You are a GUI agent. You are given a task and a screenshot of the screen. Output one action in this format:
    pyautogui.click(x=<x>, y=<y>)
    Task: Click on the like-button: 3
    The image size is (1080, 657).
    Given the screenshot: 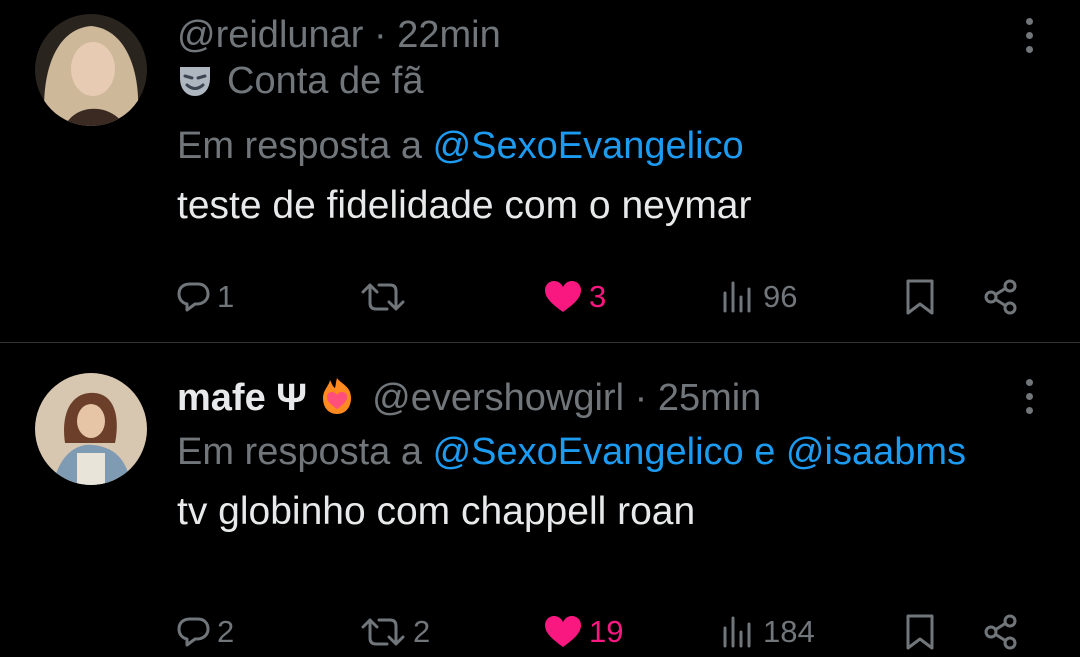 What is the action you would take?
    pyautogui.click(x=632, y=297)
    